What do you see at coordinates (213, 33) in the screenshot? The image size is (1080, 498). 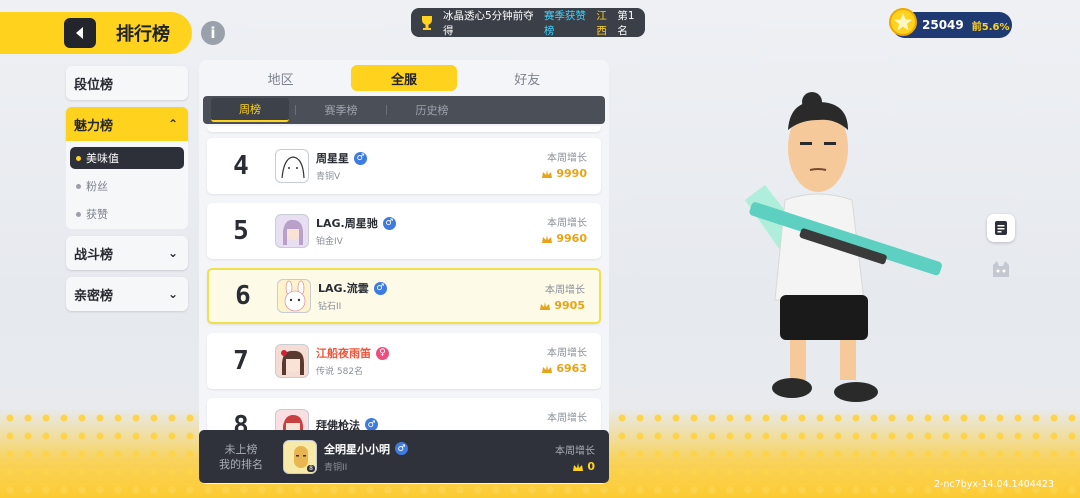 I see `info-icon: i` at bounding box center [213, 33].